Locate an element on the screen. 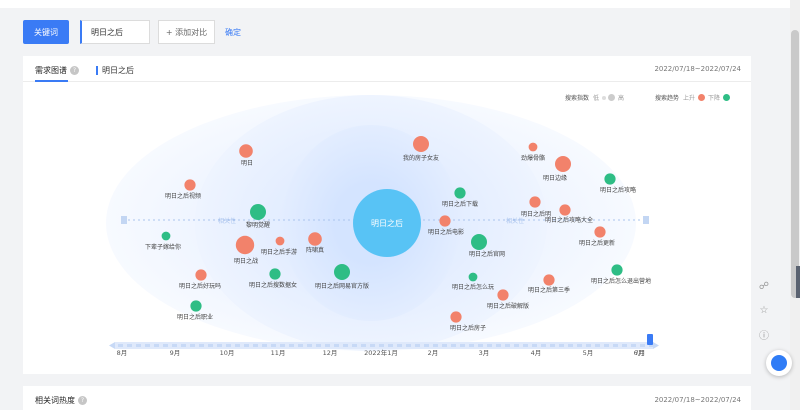 The image size is (800, 410). help-circle-icon: ⓘ is located at coordinates (764, 334).